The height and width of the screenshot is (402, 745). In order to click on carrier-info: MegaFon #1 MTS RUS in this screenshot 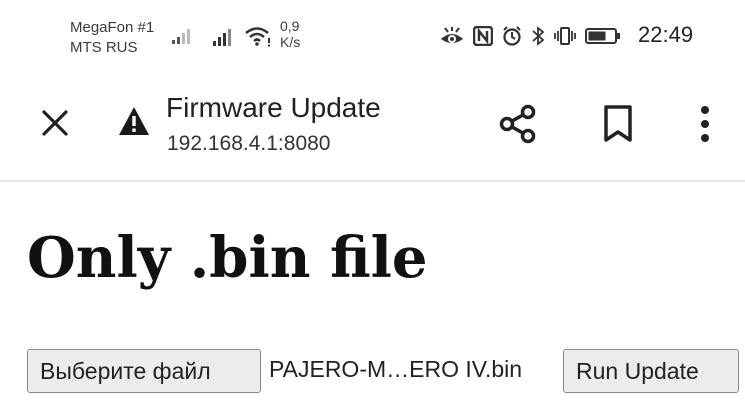, I will do `click(112, 38)`.